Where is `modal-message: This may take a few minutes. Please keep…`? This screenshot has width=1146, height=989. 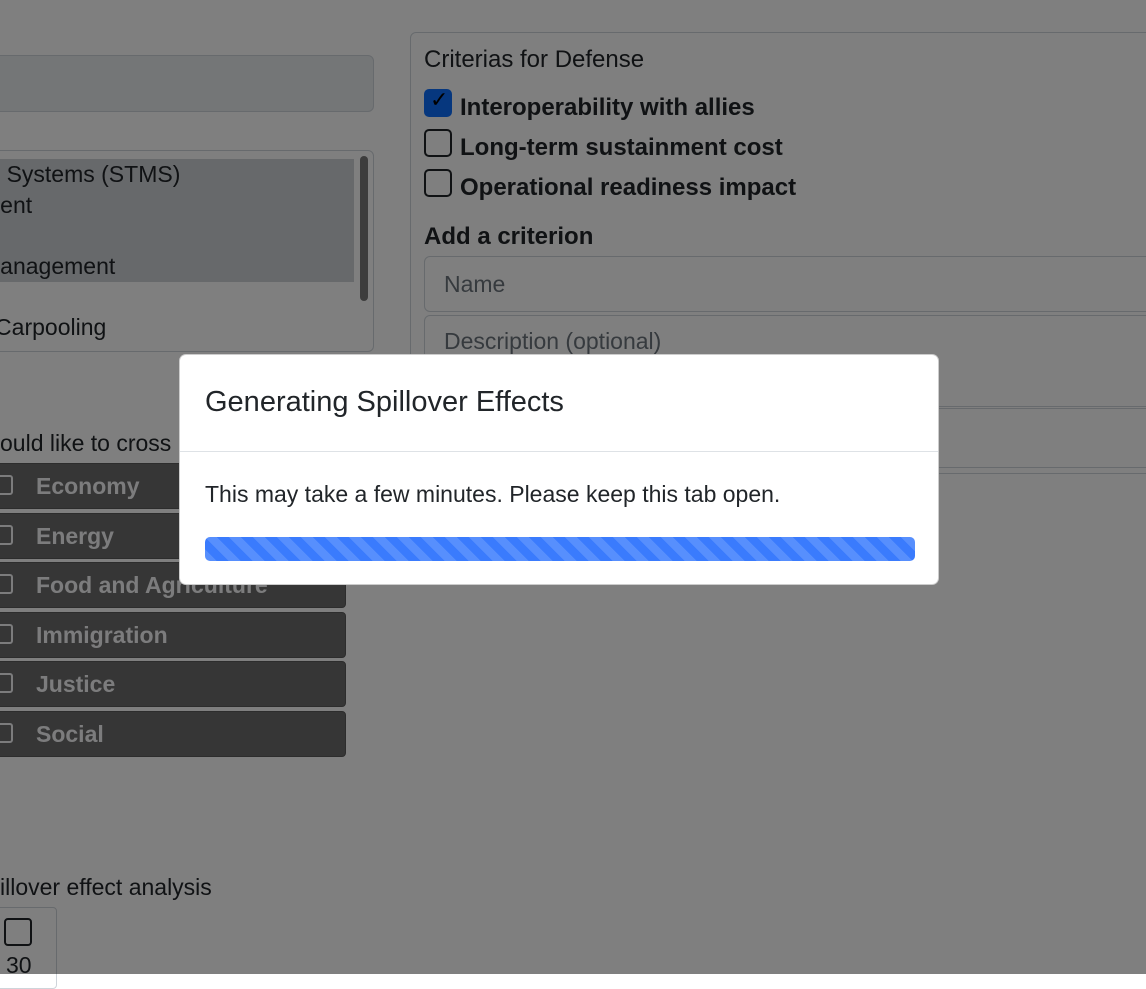
modal-message: This may take a few minutes. Please keep… is located at coordinates (493, 494).